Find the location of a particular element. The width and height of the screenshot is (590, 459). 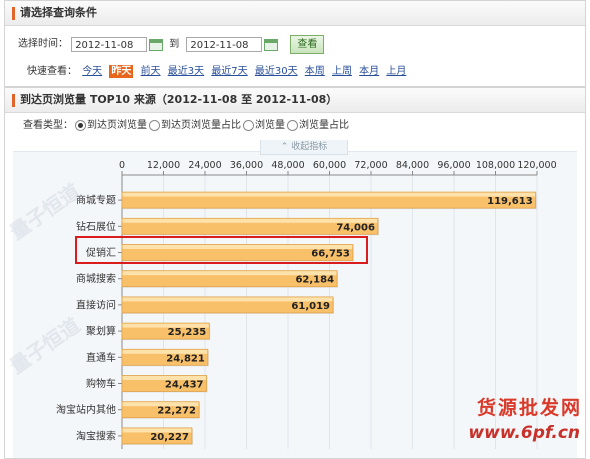

data-label: 74,006 is located at coordinates (355, 227).